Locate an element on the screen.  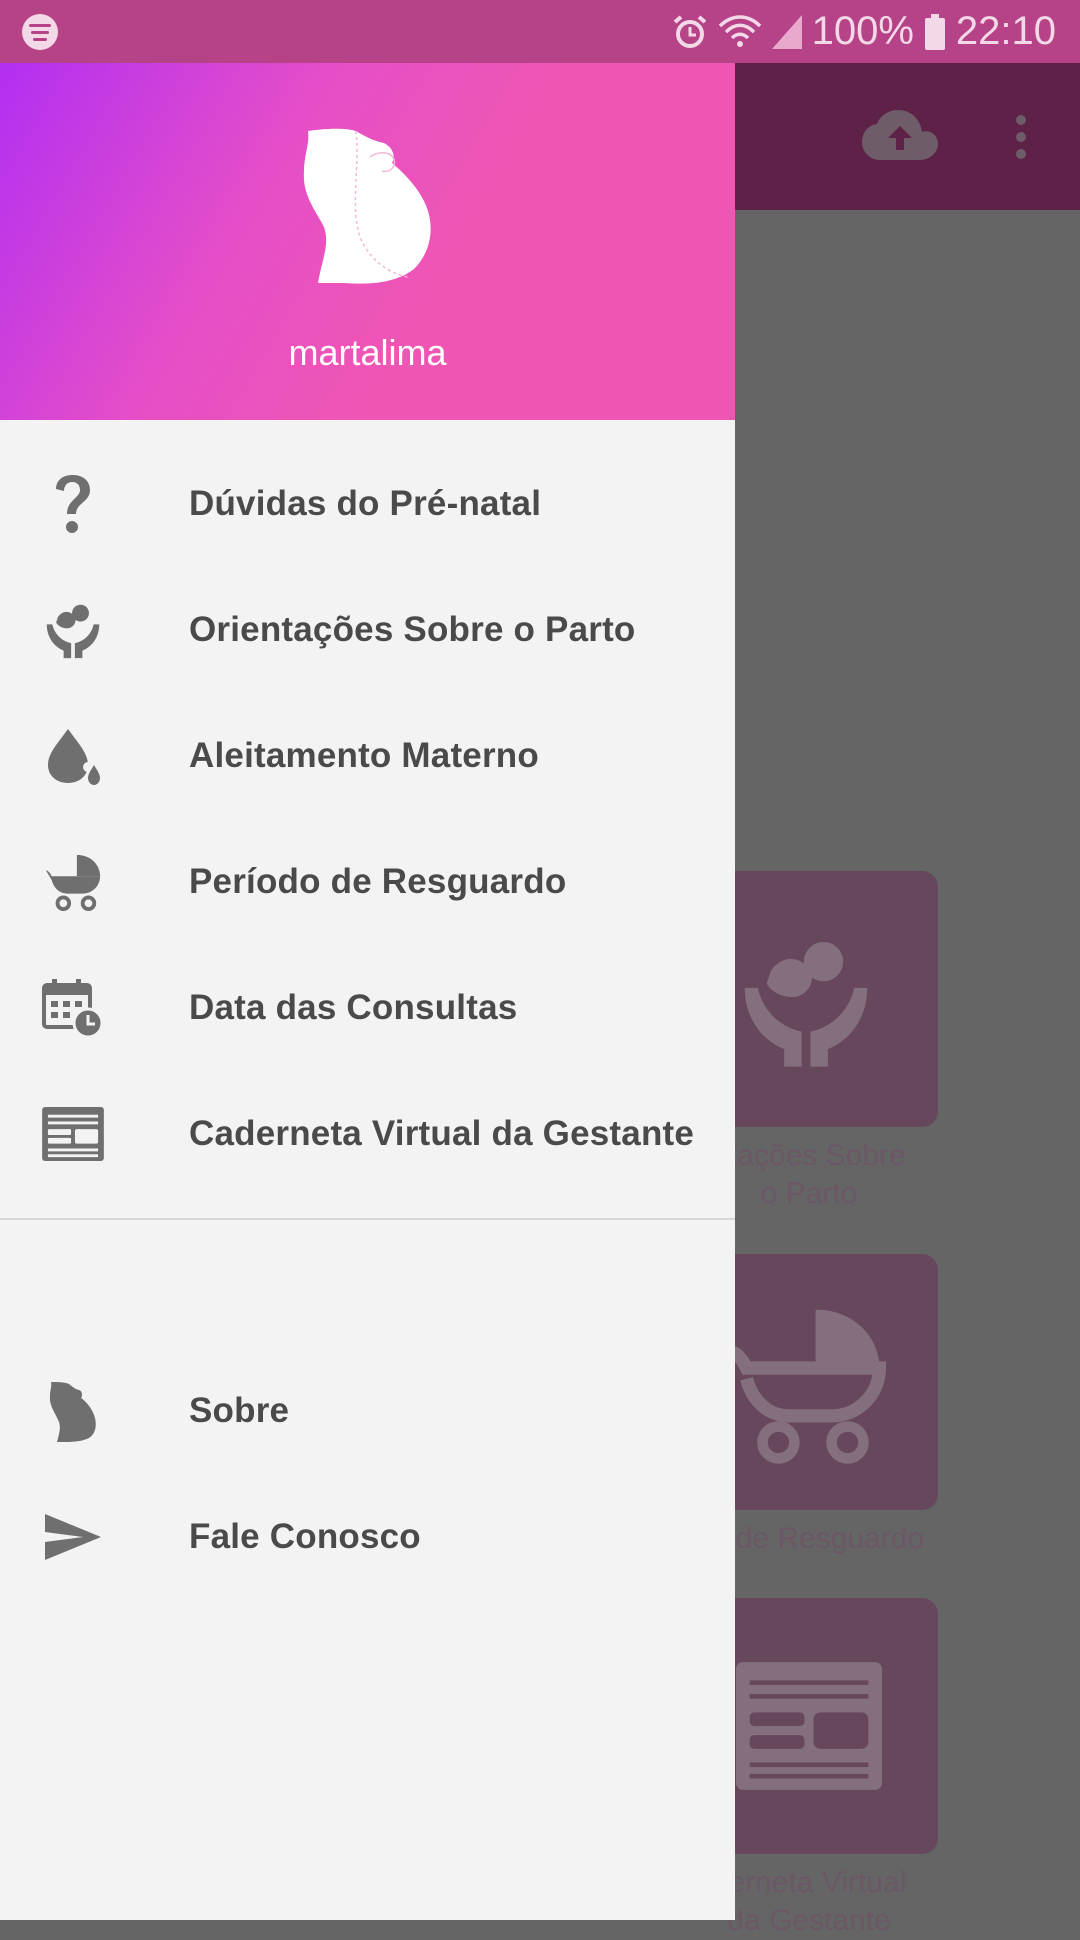
clock: 22:10 is located at coordinates (1005, 31).